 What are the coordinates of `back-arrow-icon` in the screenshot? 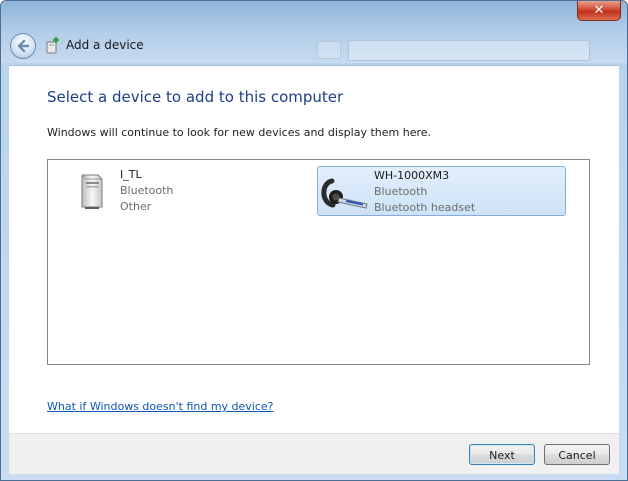 It's located at (23, 46).